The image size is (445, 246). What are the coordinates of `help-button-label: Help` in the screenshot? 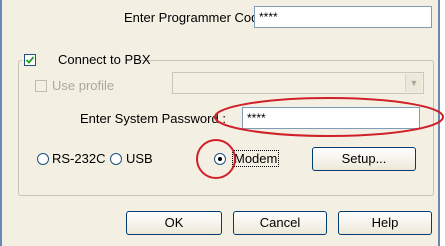 It's located at (385, 222).